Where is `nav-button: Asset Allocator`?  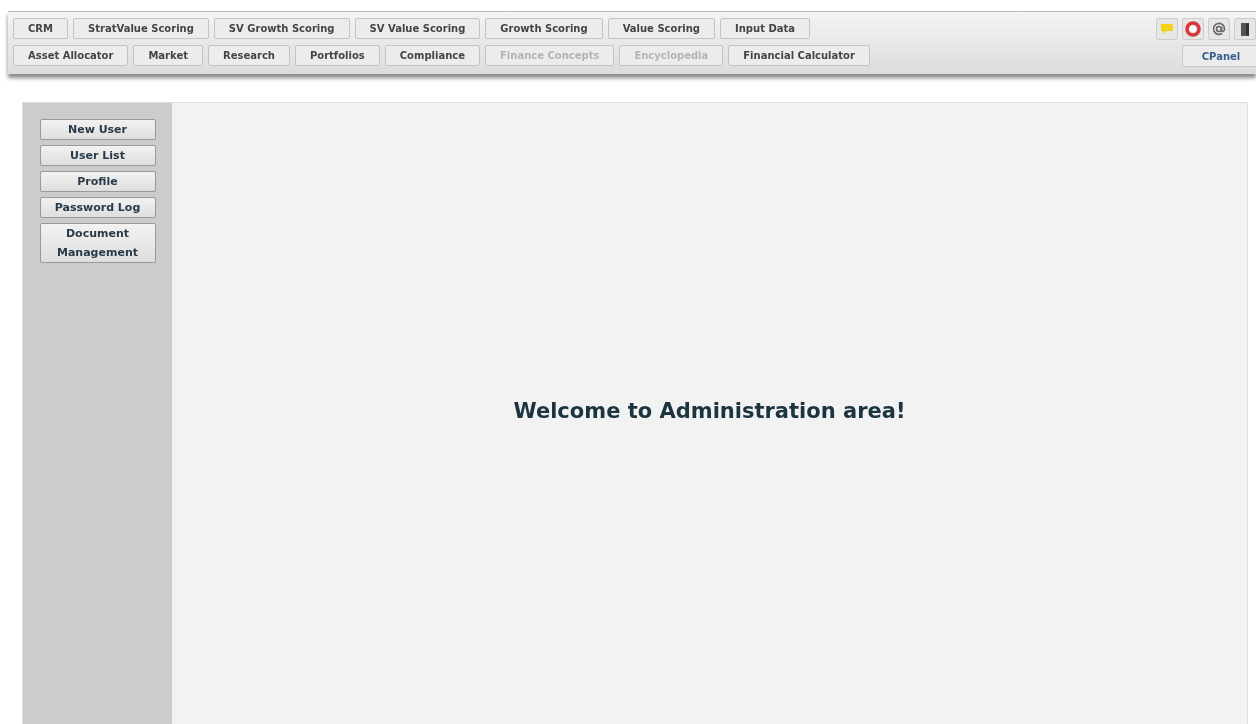
nav-button: Asset Allocator is located at coordinates (71, 55).